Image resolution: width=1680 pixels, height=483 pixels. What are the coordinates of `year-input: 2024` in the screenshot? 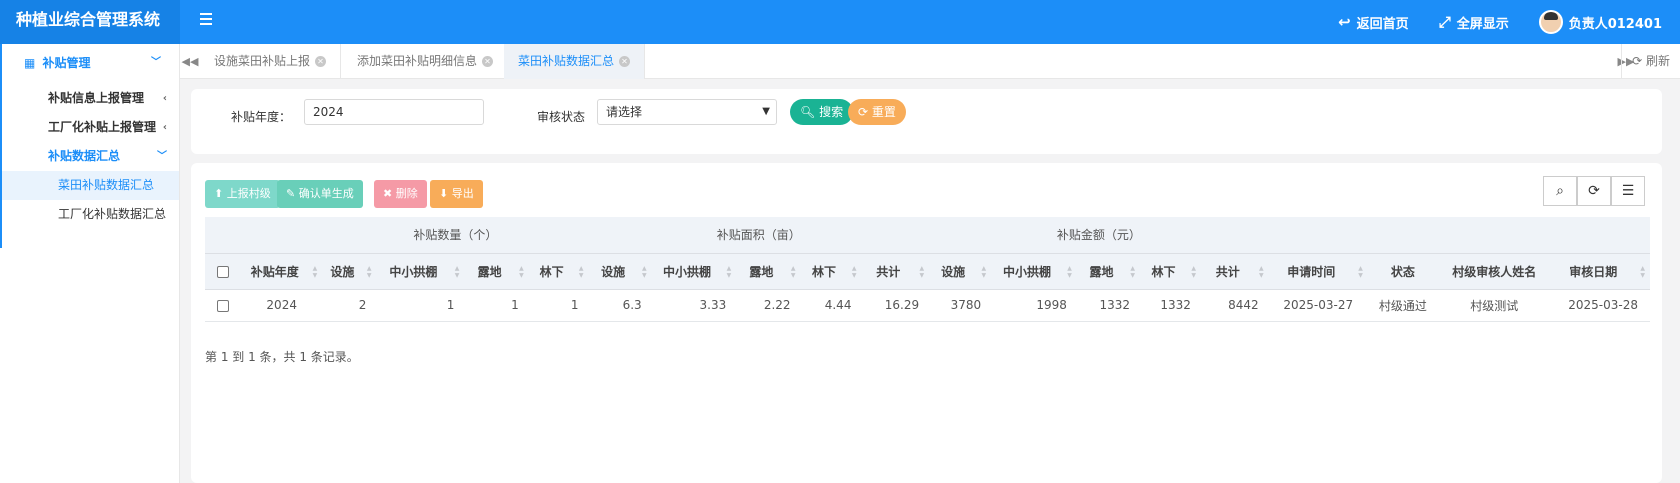 It's located at (394, 112).